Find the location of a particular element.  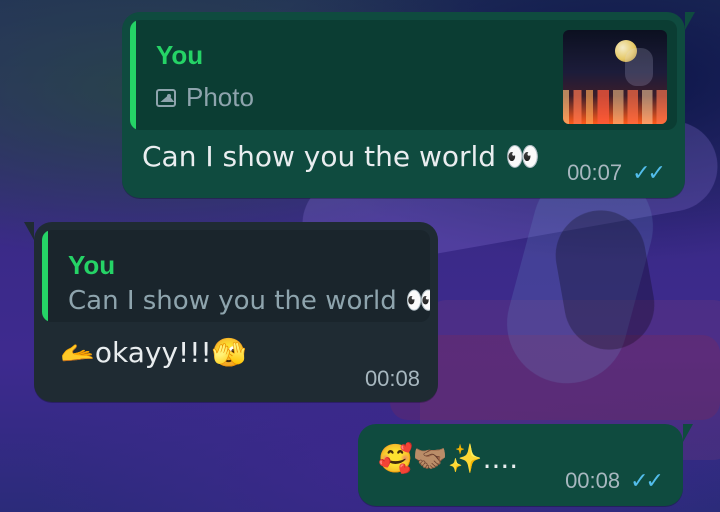

reply-subtitle: Can I show you the world 👀 is located at coordinates (249, 301).